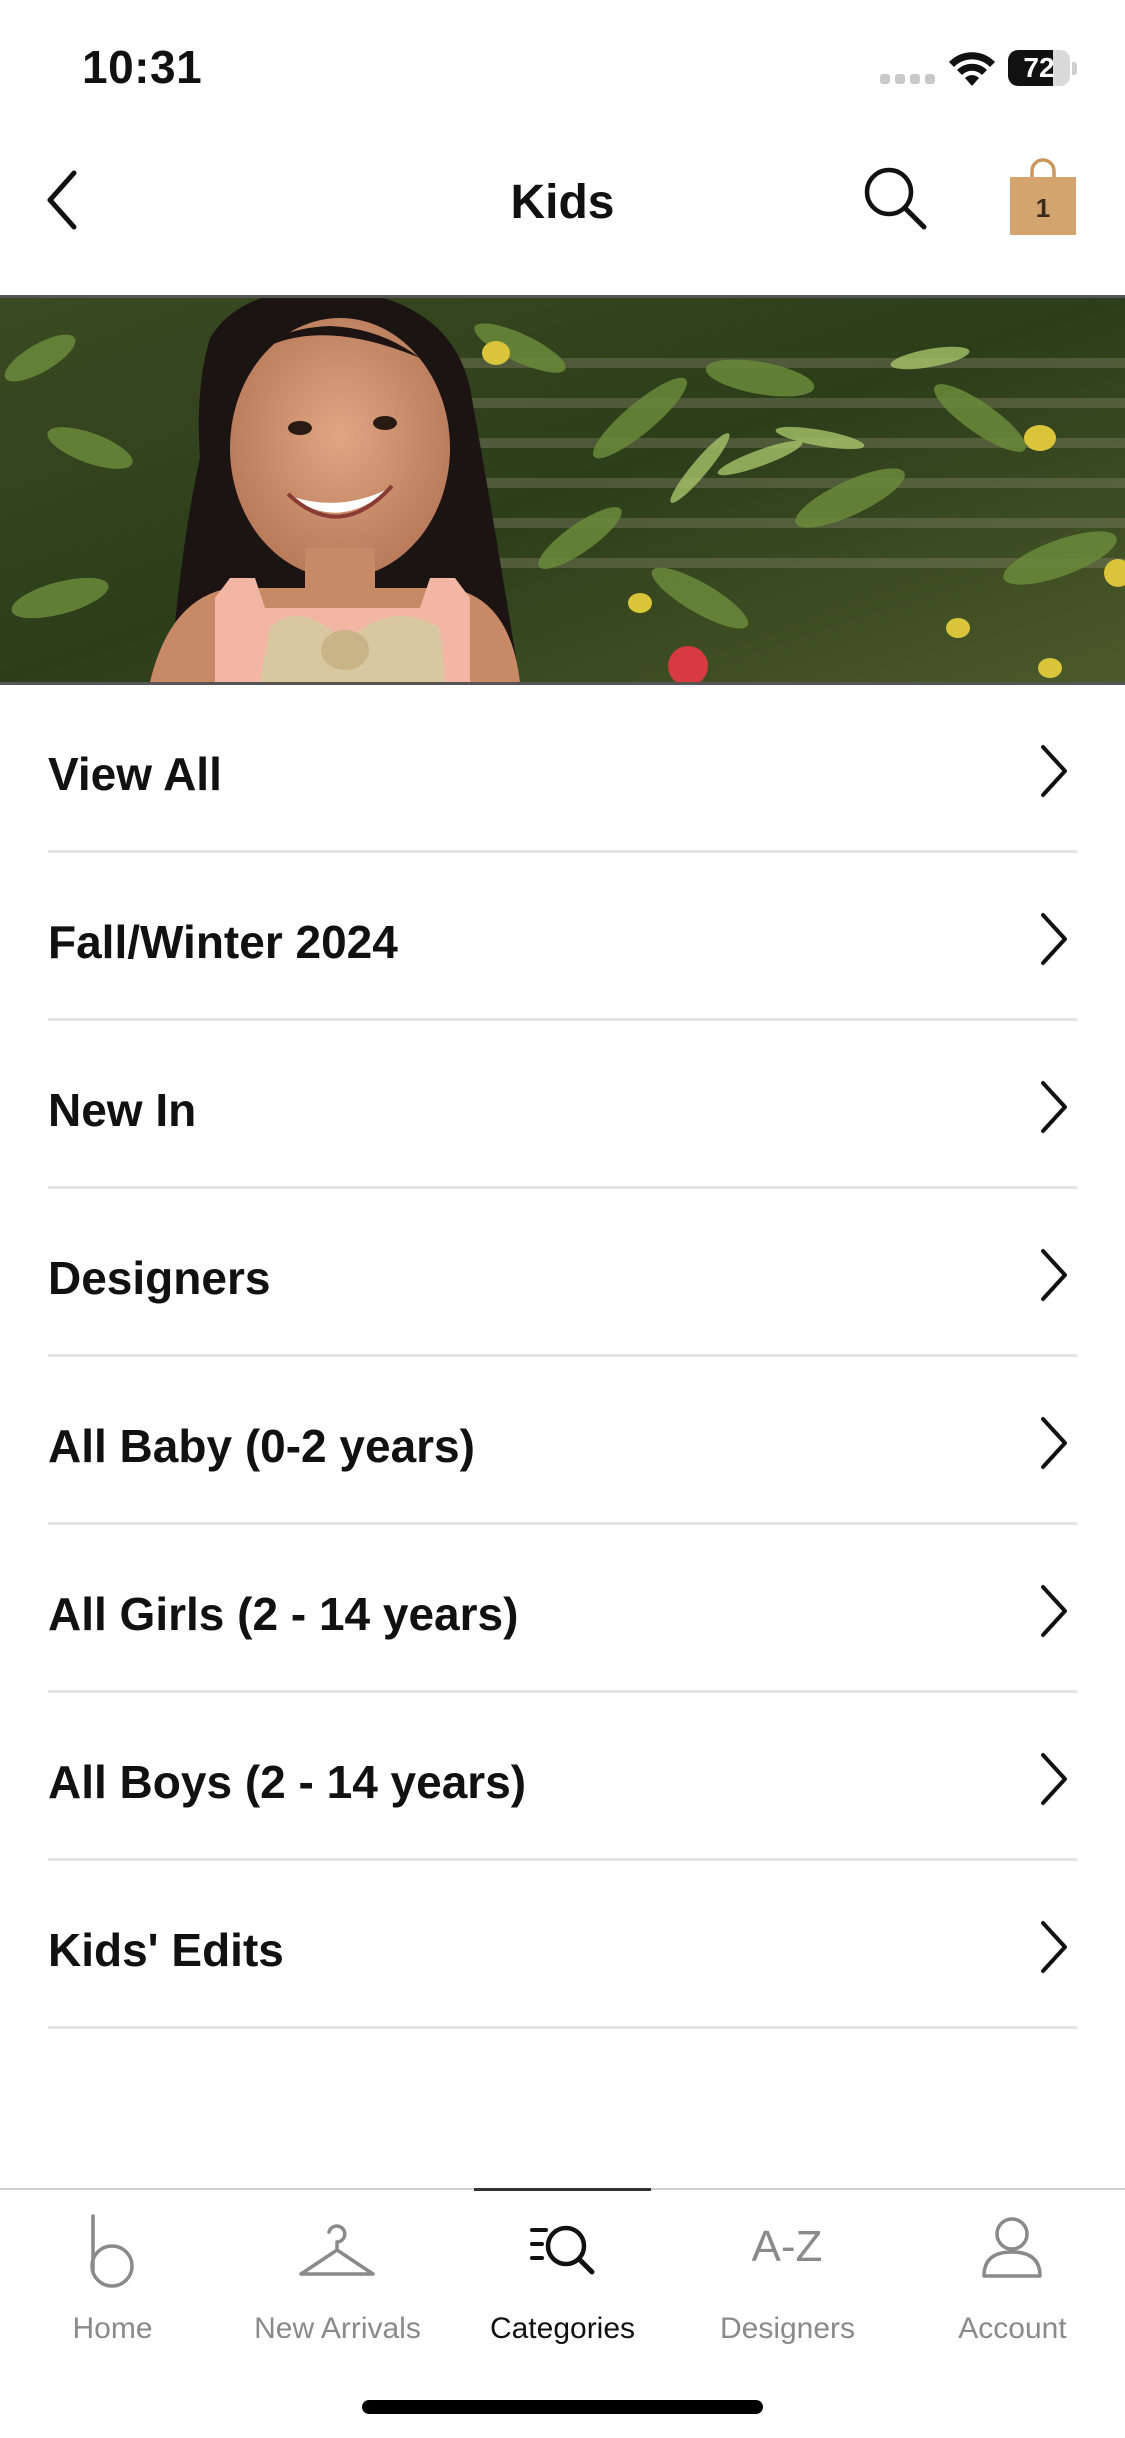 The width and height of the screenshot is (1125, 2438). I want to click on status-time: 10:31, so click(142, 67).